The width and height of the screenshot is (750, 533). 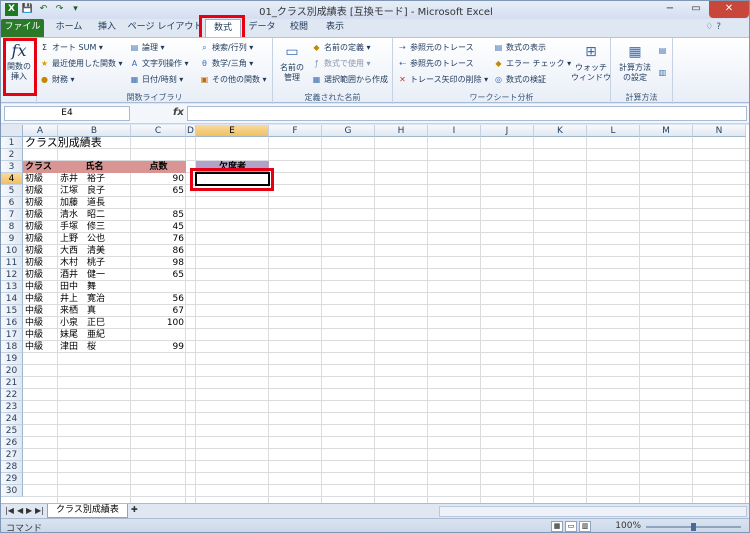 What do you see at coordinates (158, 167) in the screenshot?
I see `header-score: 点数` at bounding box center [158, 167].